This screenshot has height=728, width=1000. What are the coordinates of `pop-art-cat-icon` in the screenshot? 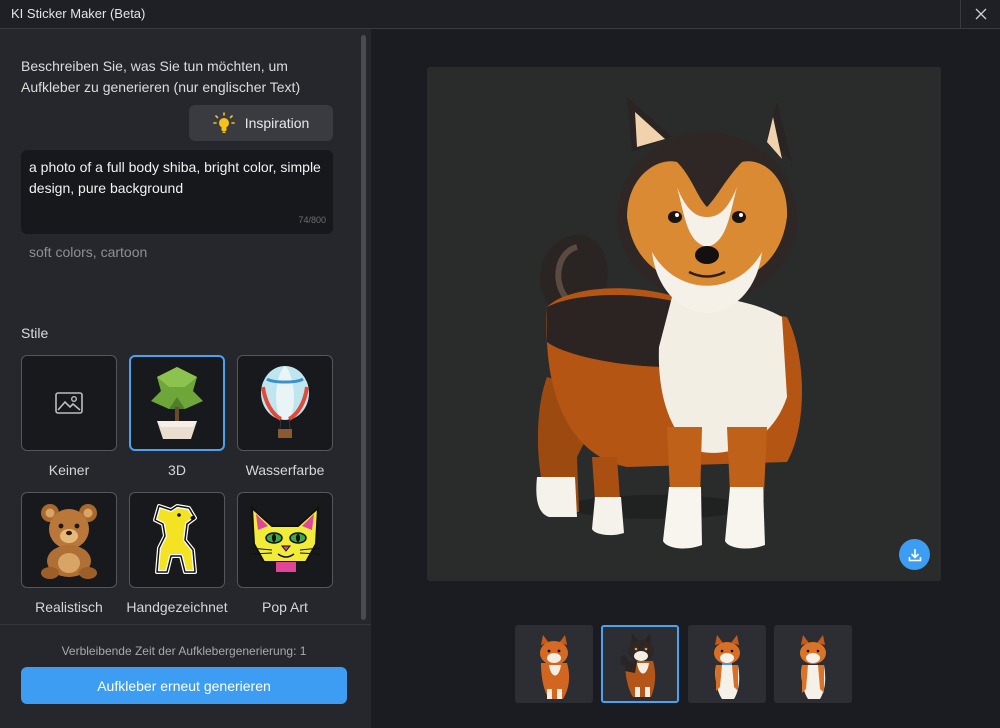 It's located at (285, 538).